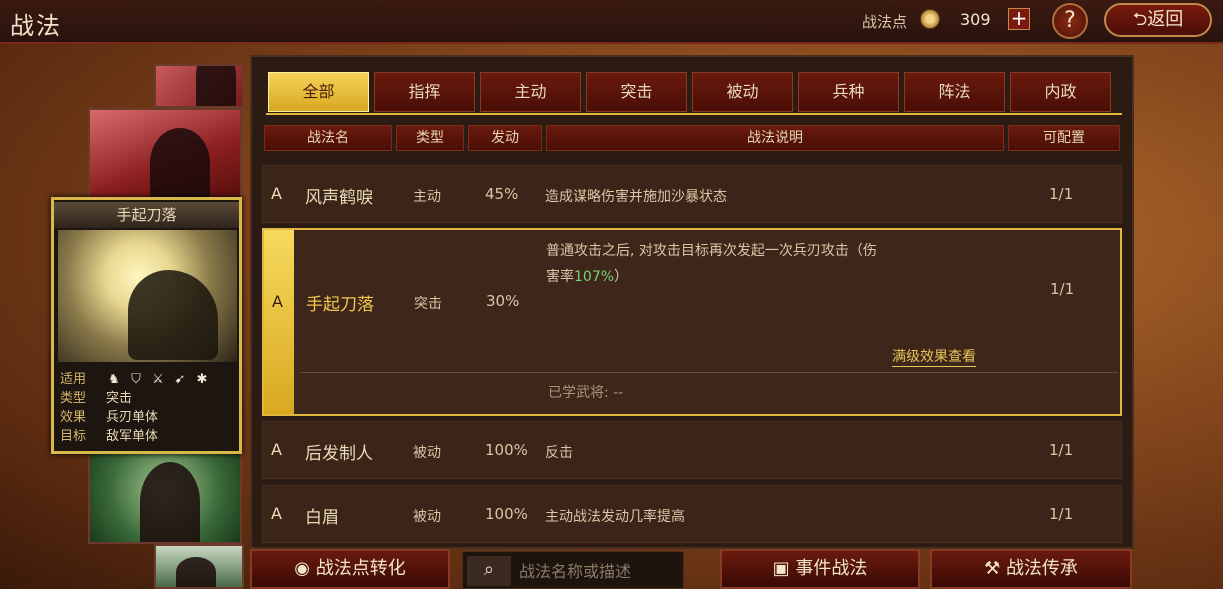 The height and width of the screenshot is (589, 1223). Describe the element at coordinates (831, 568) in the screenshot. I see `event-skills-label: 事件战法` at that location.